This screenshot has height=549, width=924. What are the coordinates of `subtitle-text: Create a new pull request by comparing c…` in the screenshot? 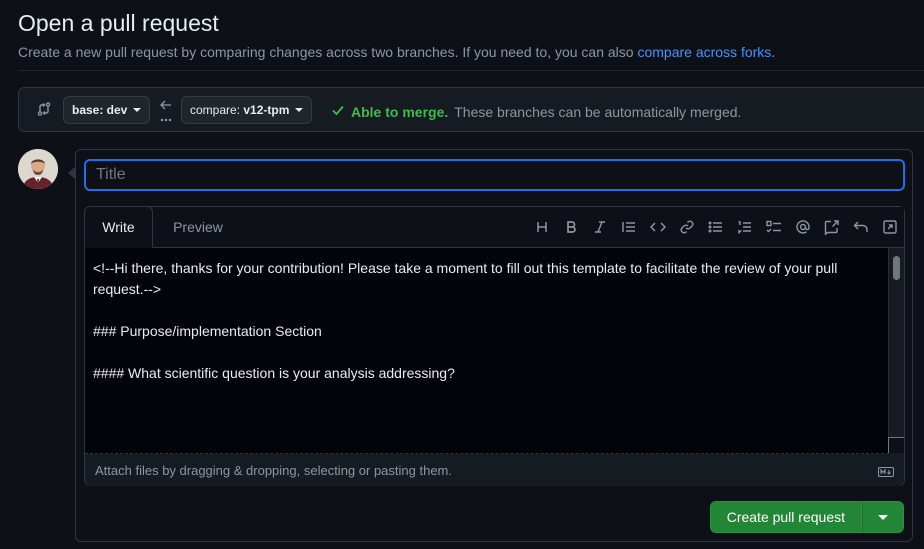 It's located at (326, 52).